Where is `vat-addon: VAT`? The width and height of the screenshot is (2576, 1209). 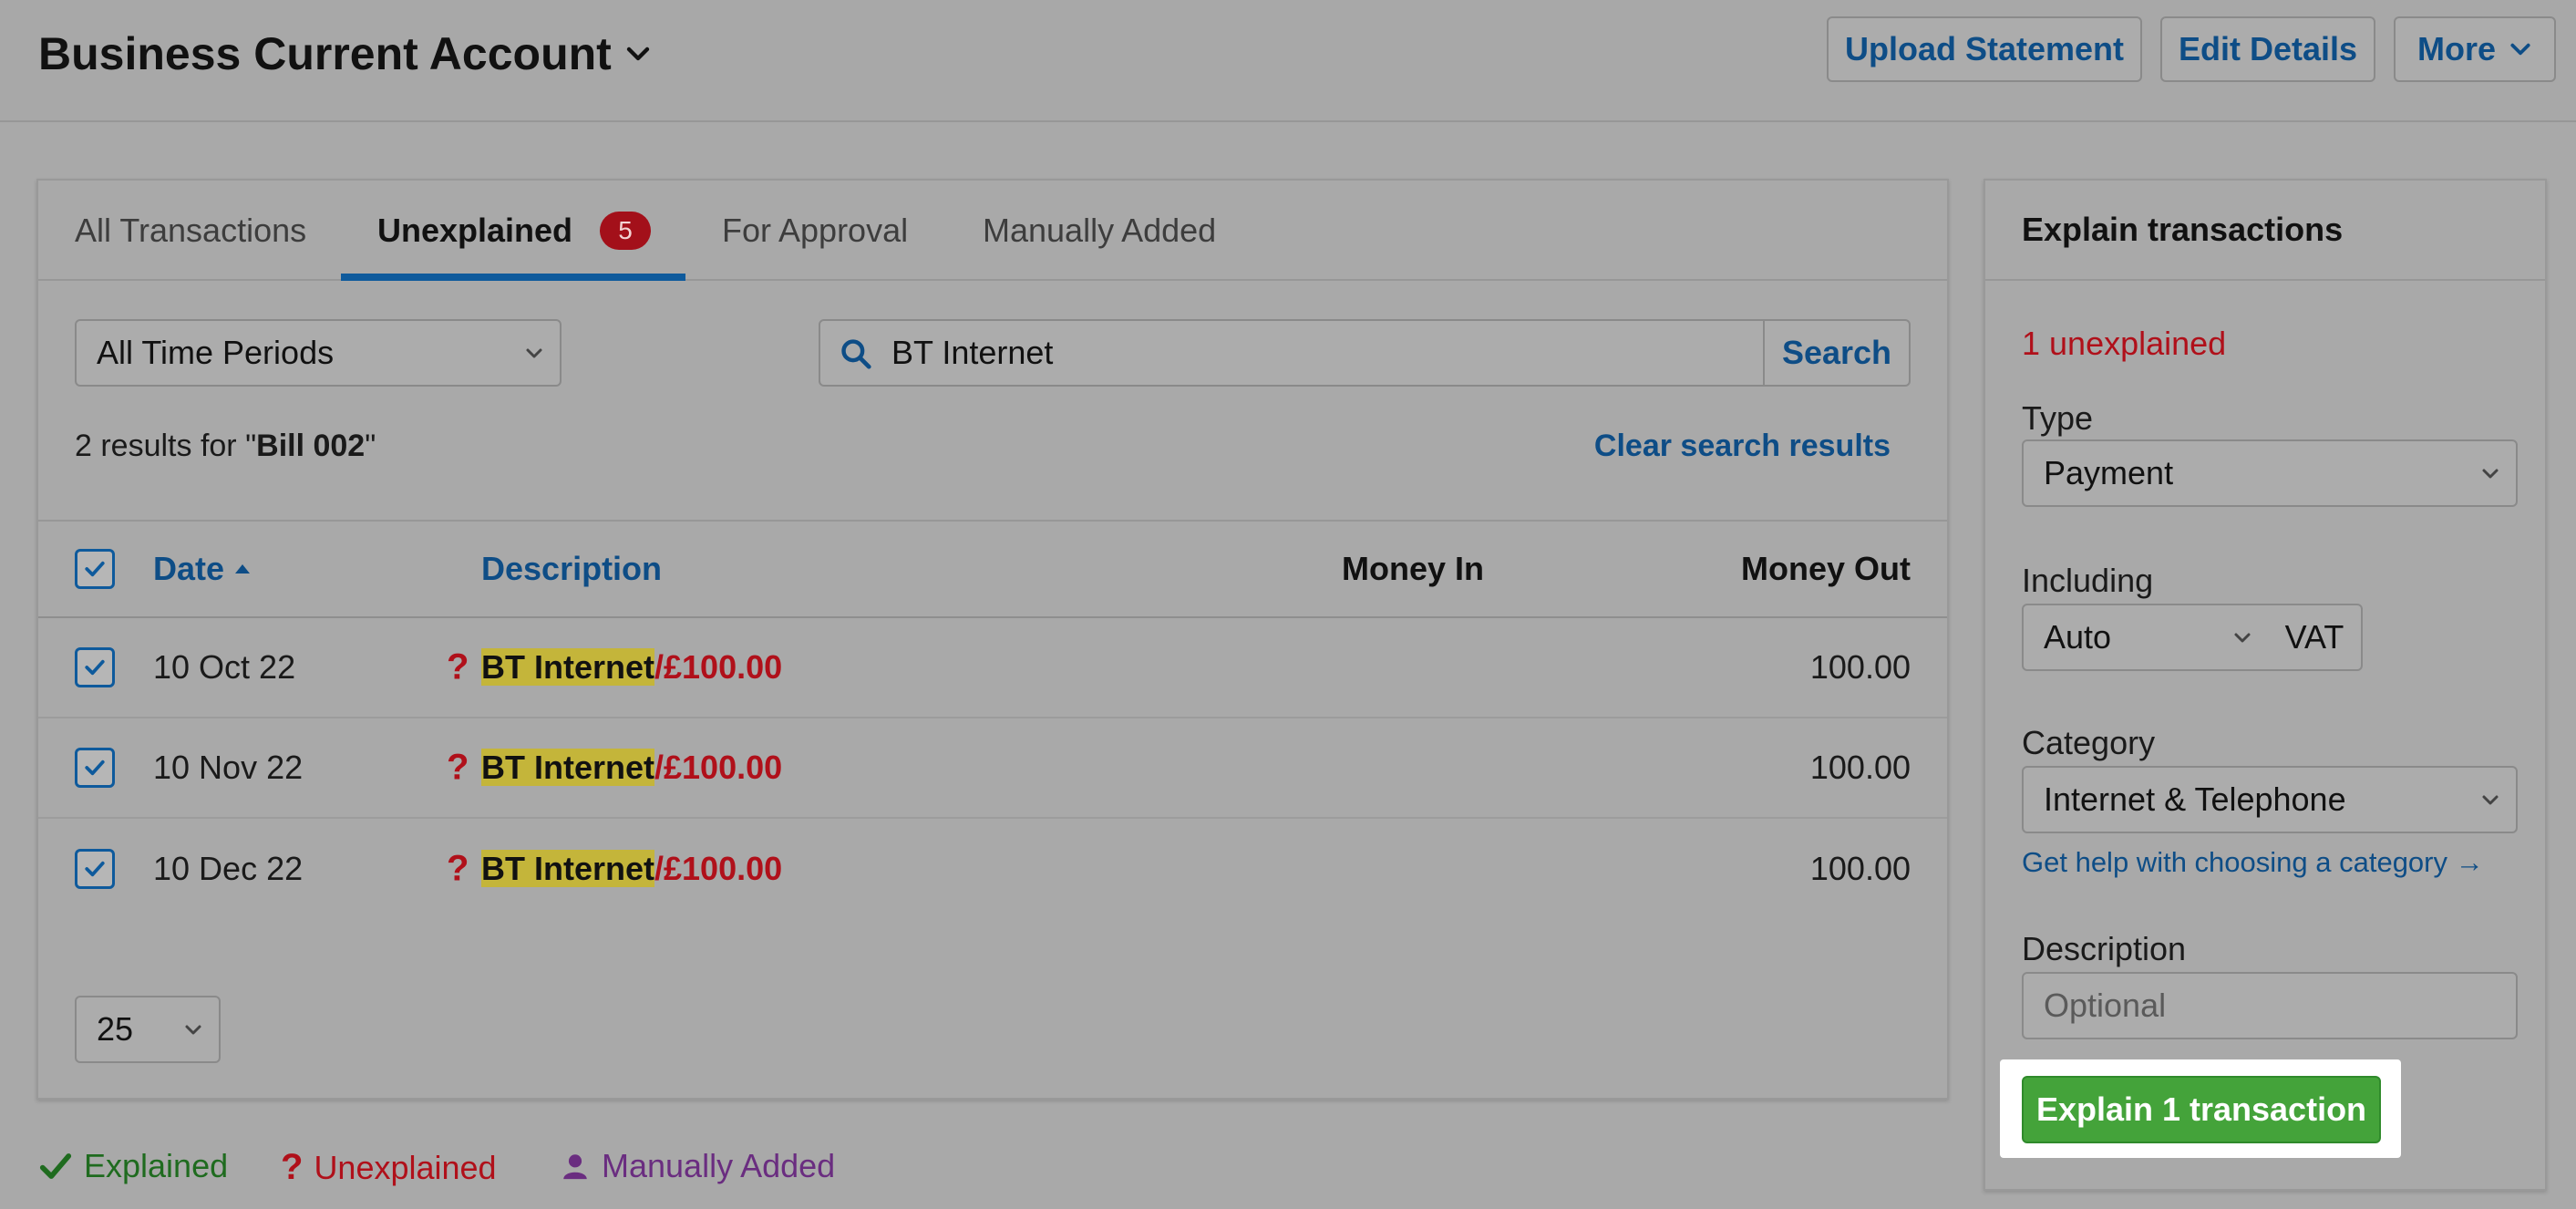
vat-addon: VAT is located at coordinates (2315, 637).